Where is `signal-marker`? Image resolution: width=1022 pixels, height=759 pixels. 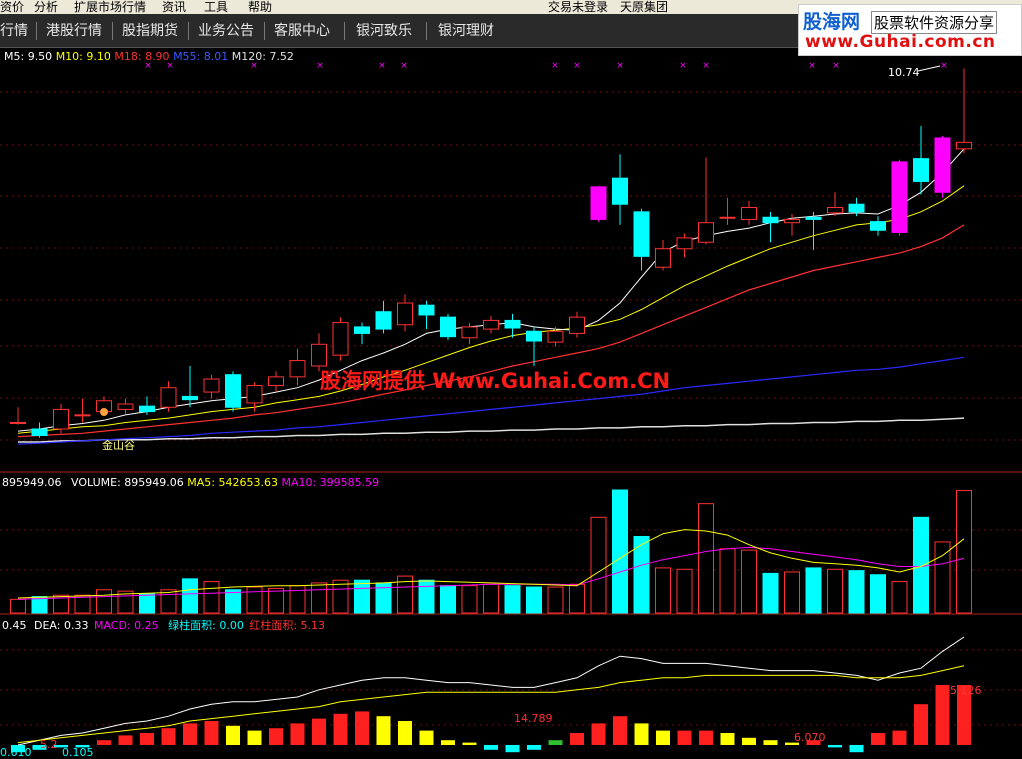 signal-marker is located at coordinates (104, 412).